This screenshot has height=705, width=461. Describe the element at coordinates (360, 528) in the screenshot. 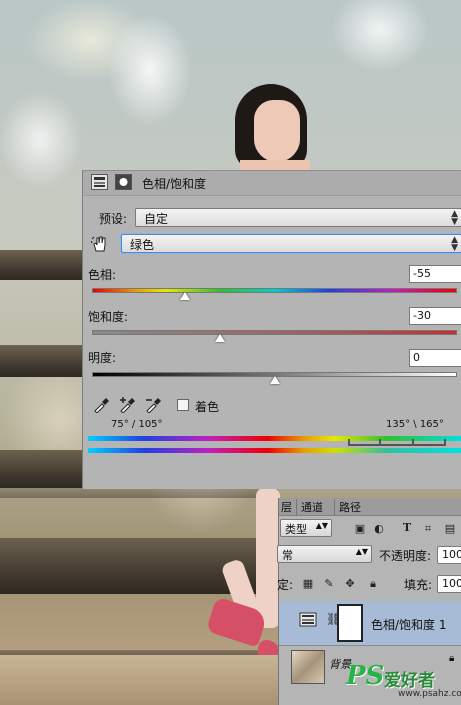

I see `image-filter-icon: ▣` at that location.